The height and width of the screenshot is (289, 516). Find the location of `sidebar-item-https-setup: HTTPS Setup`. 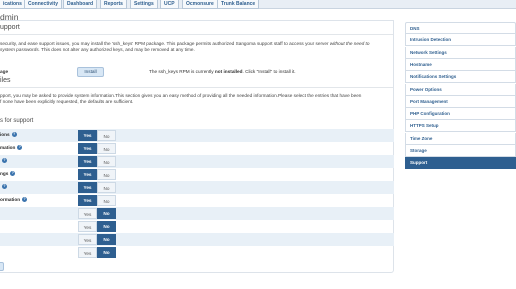

sidebar-item-https-setup: HTTPS Setup is located at coordinates (460, 126).